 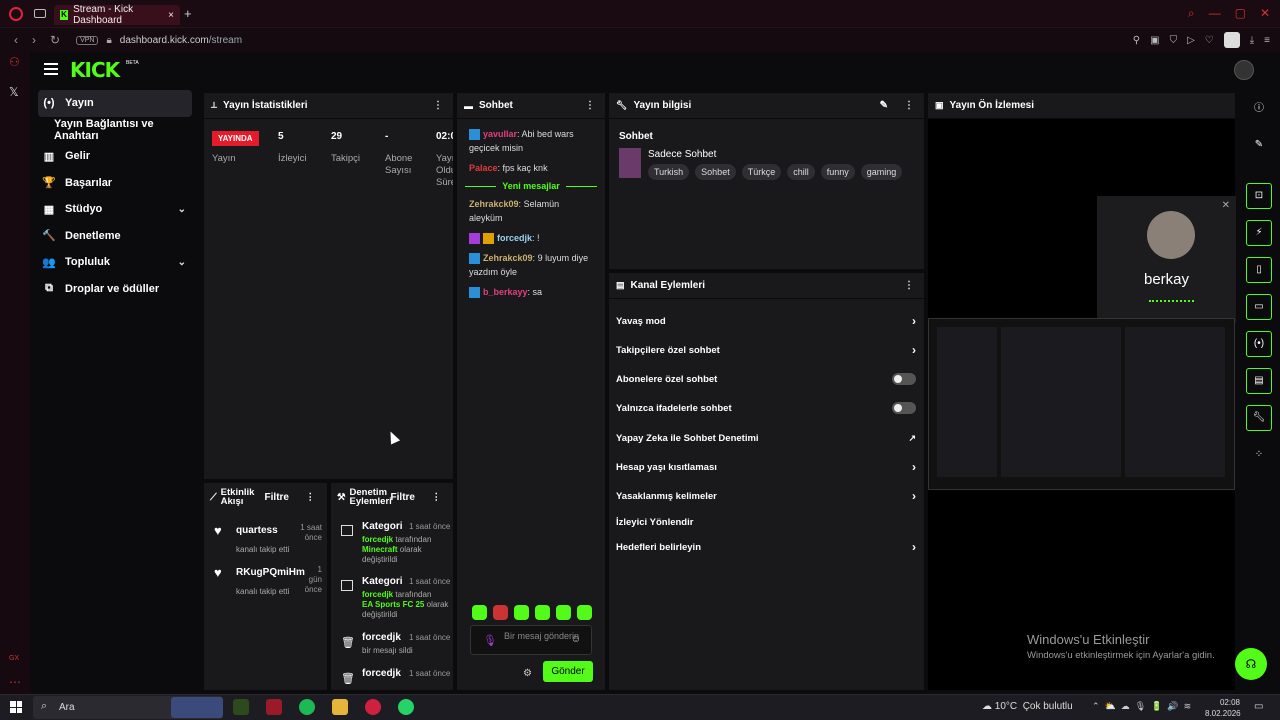 What do you see at coordinates (1251, 664) in the screenshot?
I see `support-icon: ☊` at bounding box center [1251, 664].